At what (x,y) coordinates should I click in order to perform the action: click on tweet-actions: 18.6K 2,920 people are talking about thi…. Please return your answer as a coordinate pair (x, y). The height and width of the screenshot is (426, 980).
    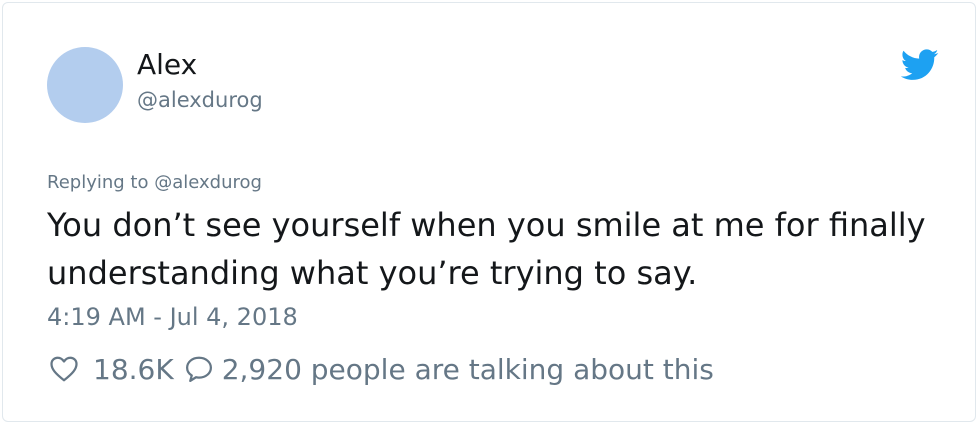
    Looking at the image, I should click on (381, 369).